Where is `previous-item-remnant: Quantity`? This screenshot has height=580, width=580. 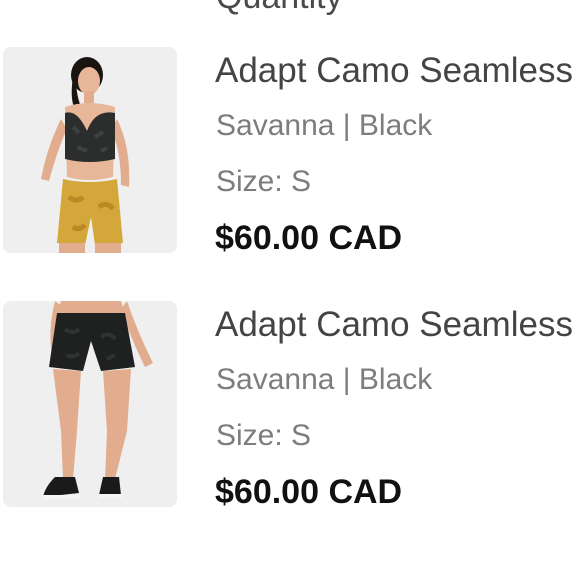
previous-item-remnant: Quantity is located at coordinates (279, 8).